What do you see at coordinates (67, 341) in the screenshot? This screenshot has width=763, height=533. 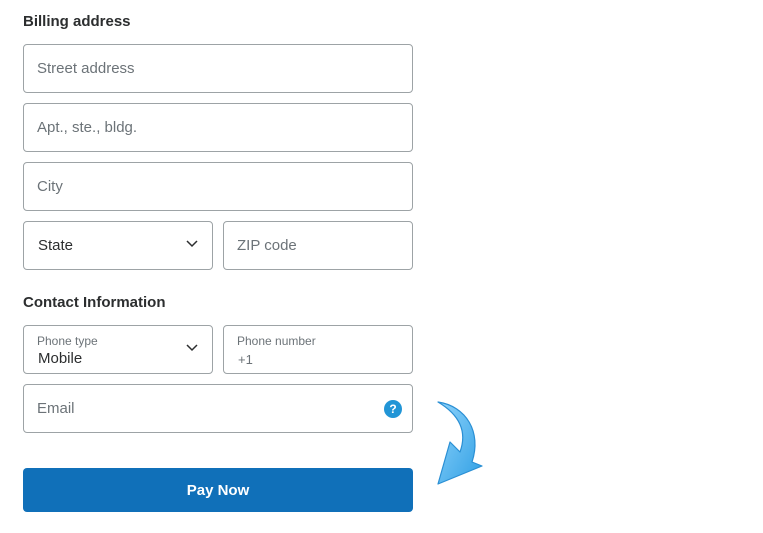 I see `phone-type-label: Phone type` at bounding box center [67, 341].